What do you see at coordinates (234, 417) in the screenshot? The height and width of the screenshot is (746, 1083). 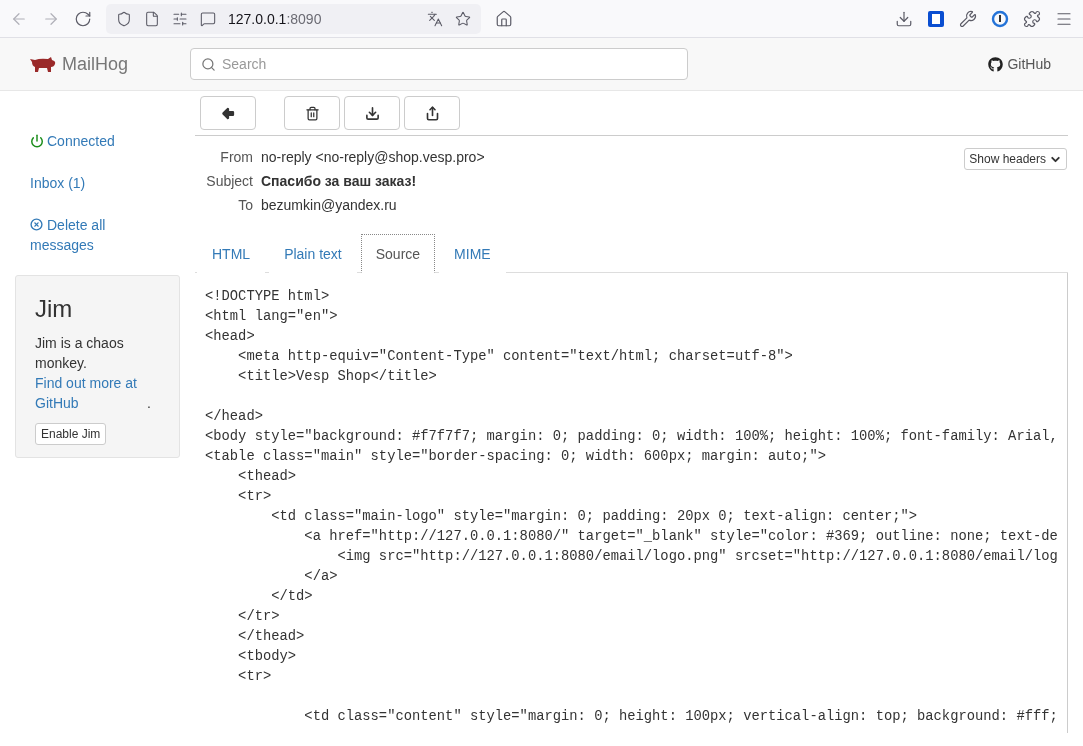 I see `code-line: </head>` at bounding box center [234, 417].